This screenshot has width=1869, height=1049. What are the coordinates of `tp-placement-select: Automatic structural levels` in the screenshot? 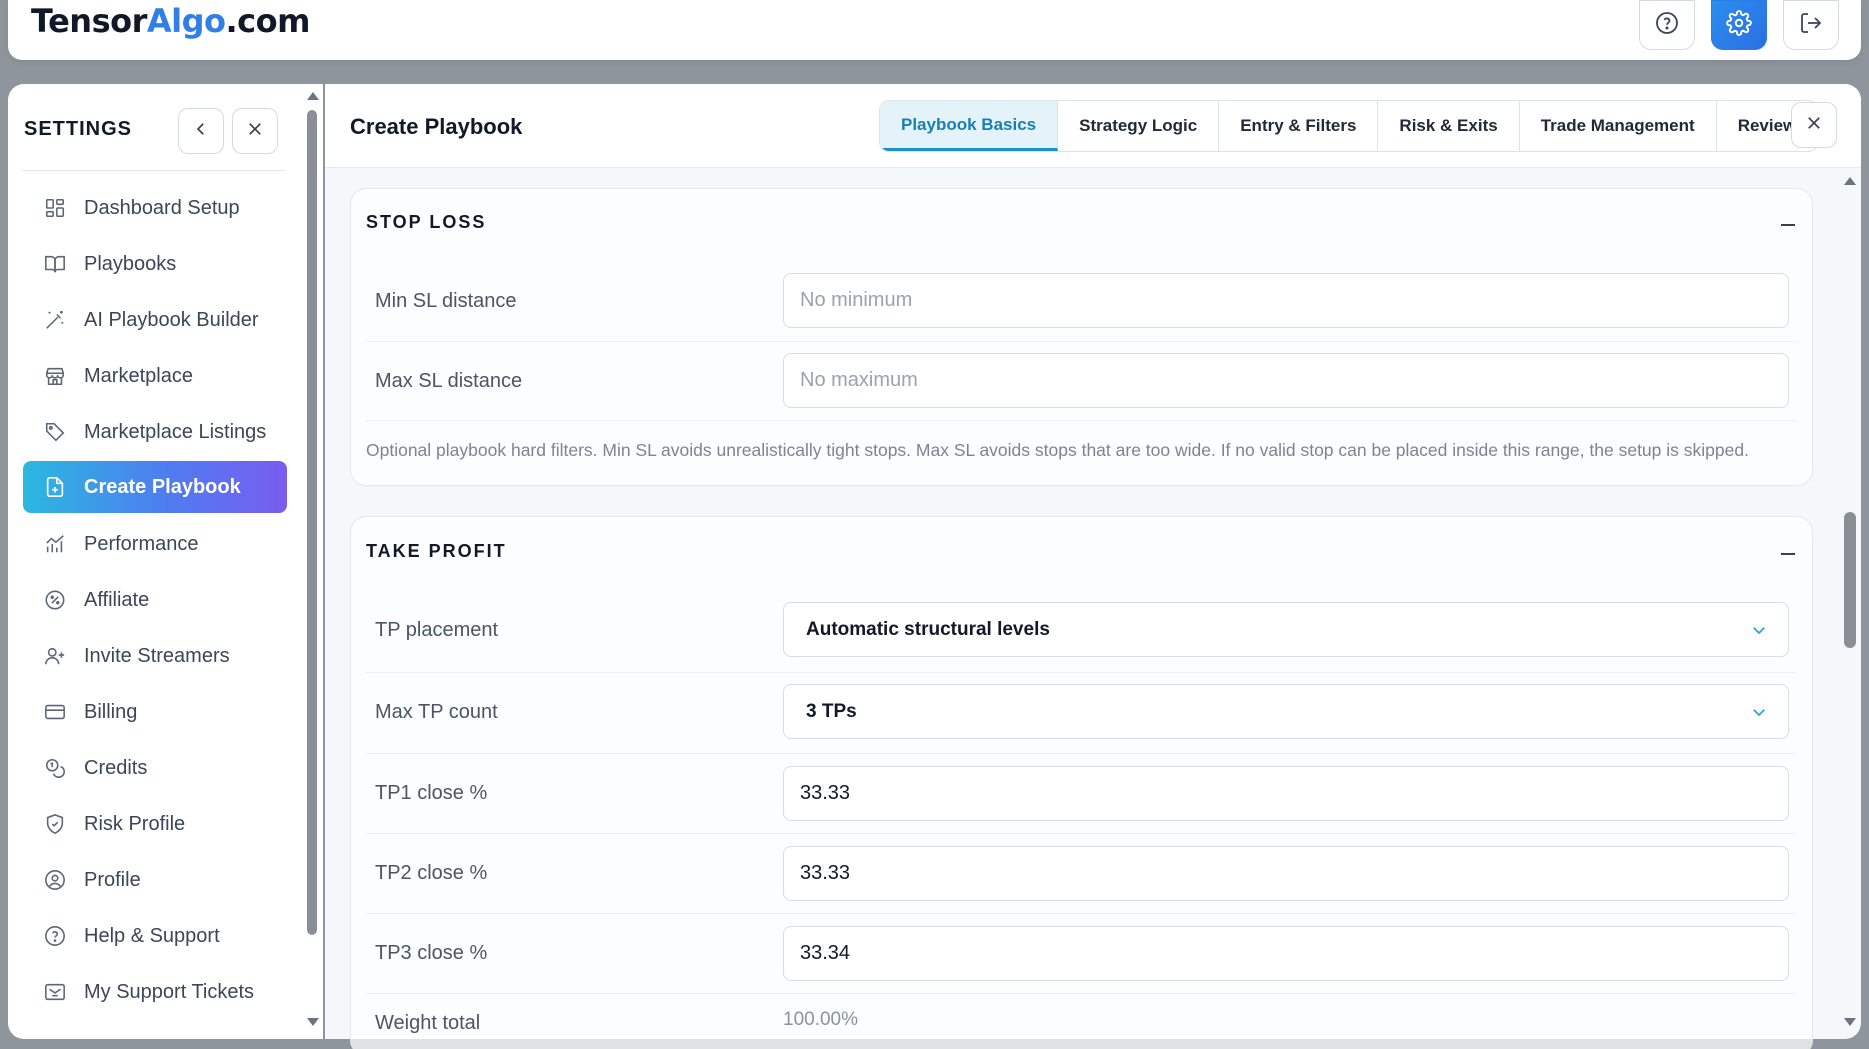 It's located at (1286, 629).